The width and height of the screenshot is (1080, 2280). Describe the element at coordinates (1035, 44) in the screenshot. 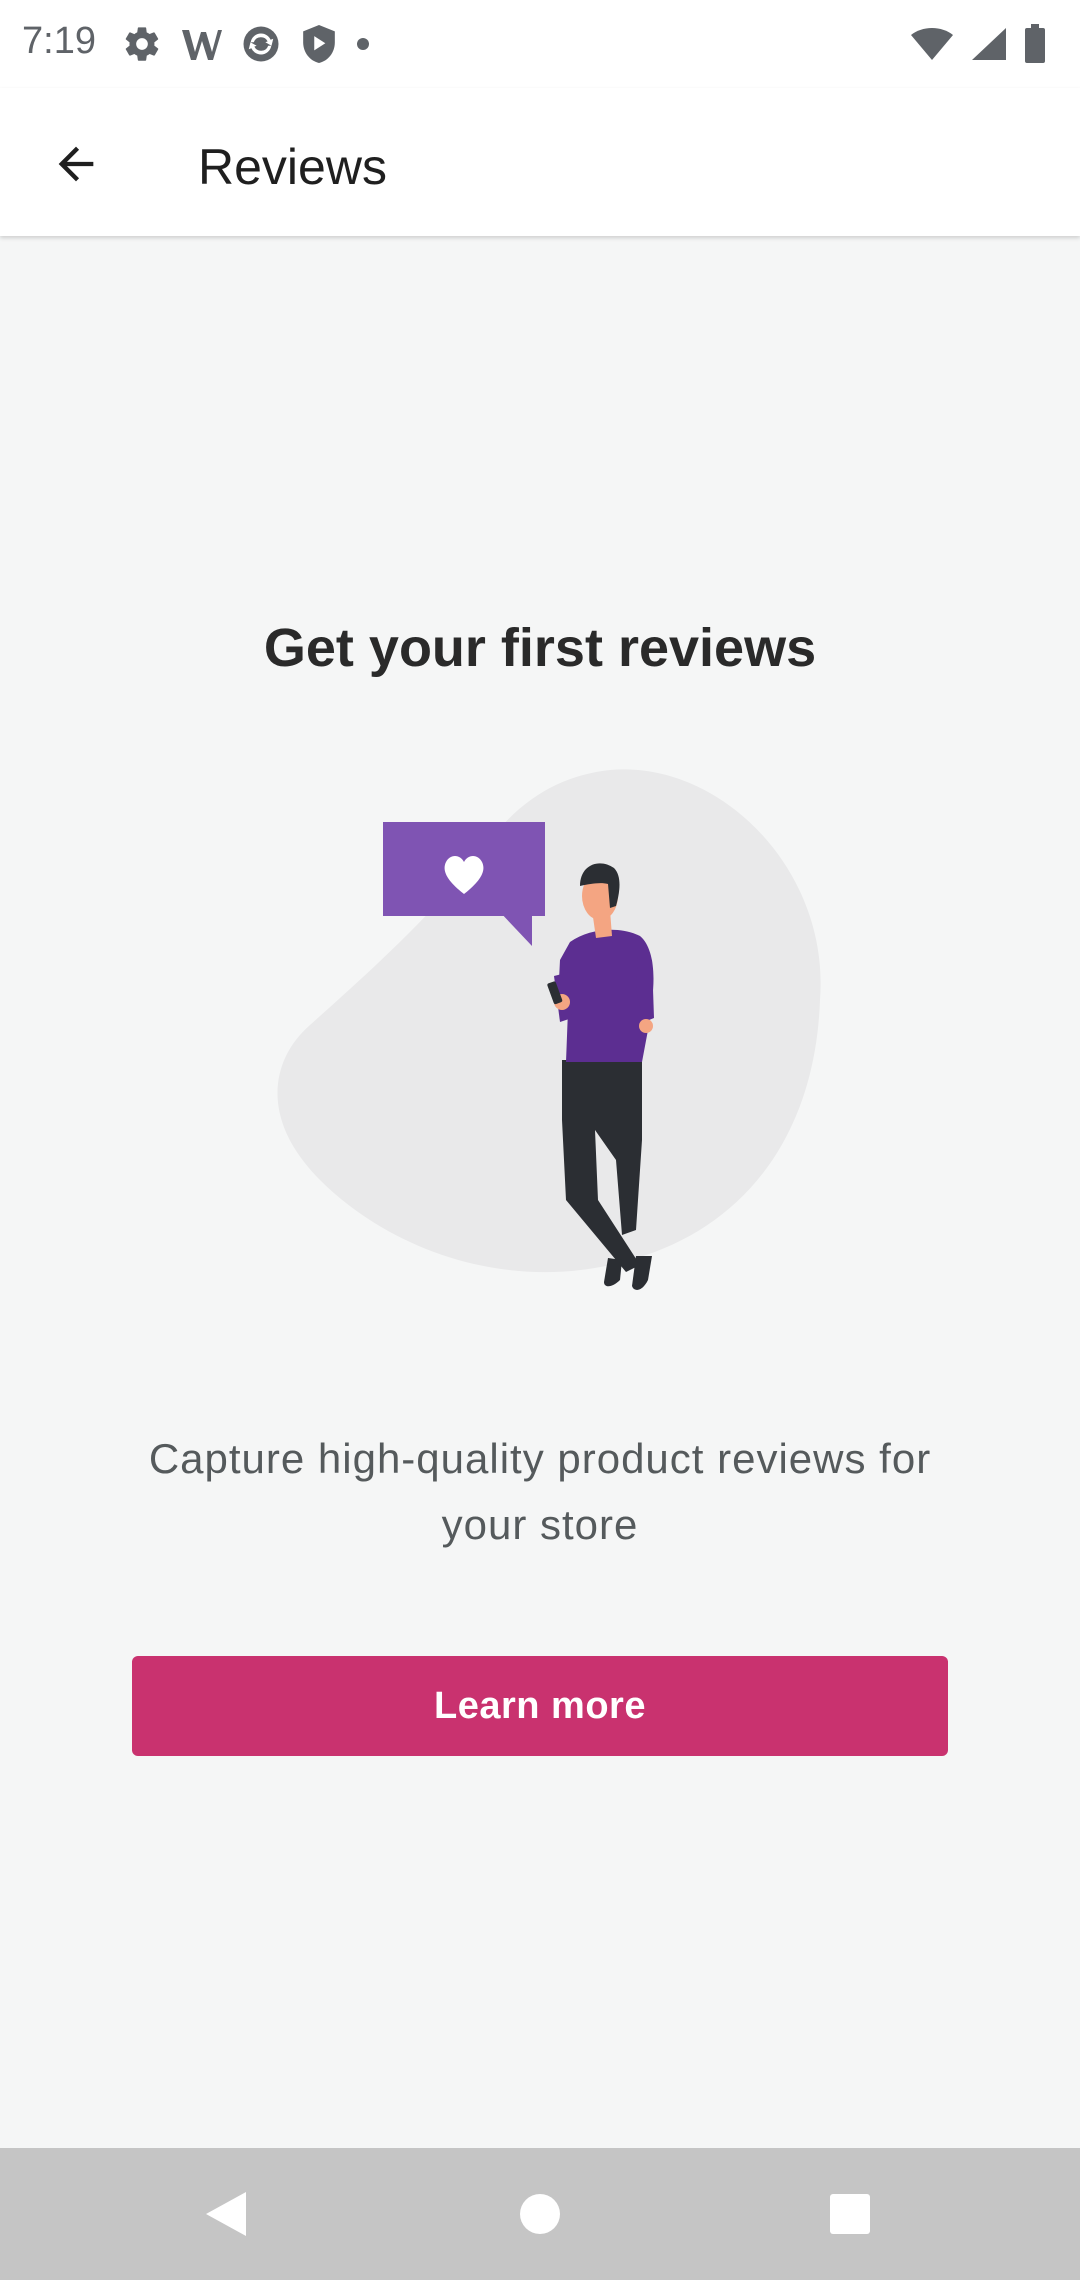

I see `battery-icon` at that location.